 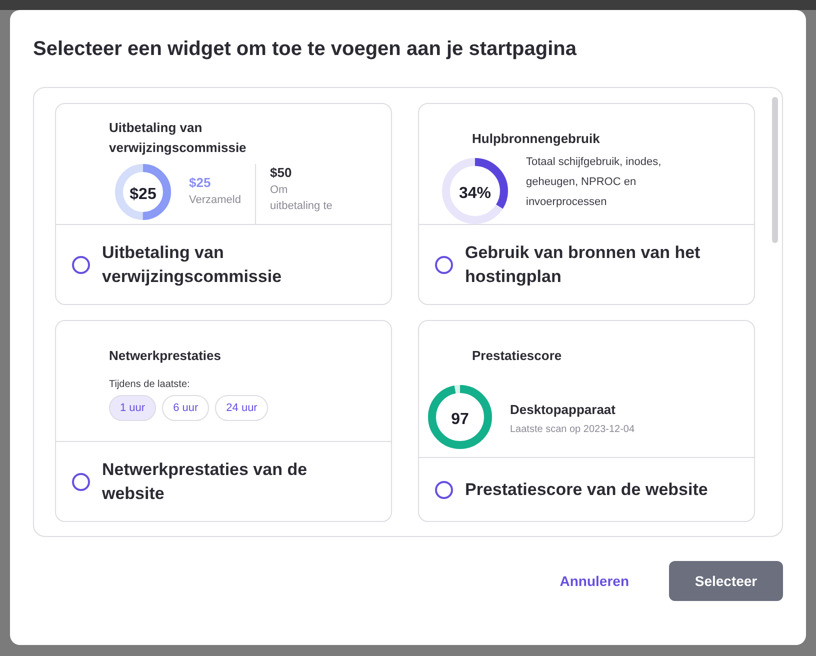 I want to click on widget-label: Netwerkprestaties van de website, so click(x=205, y=481).